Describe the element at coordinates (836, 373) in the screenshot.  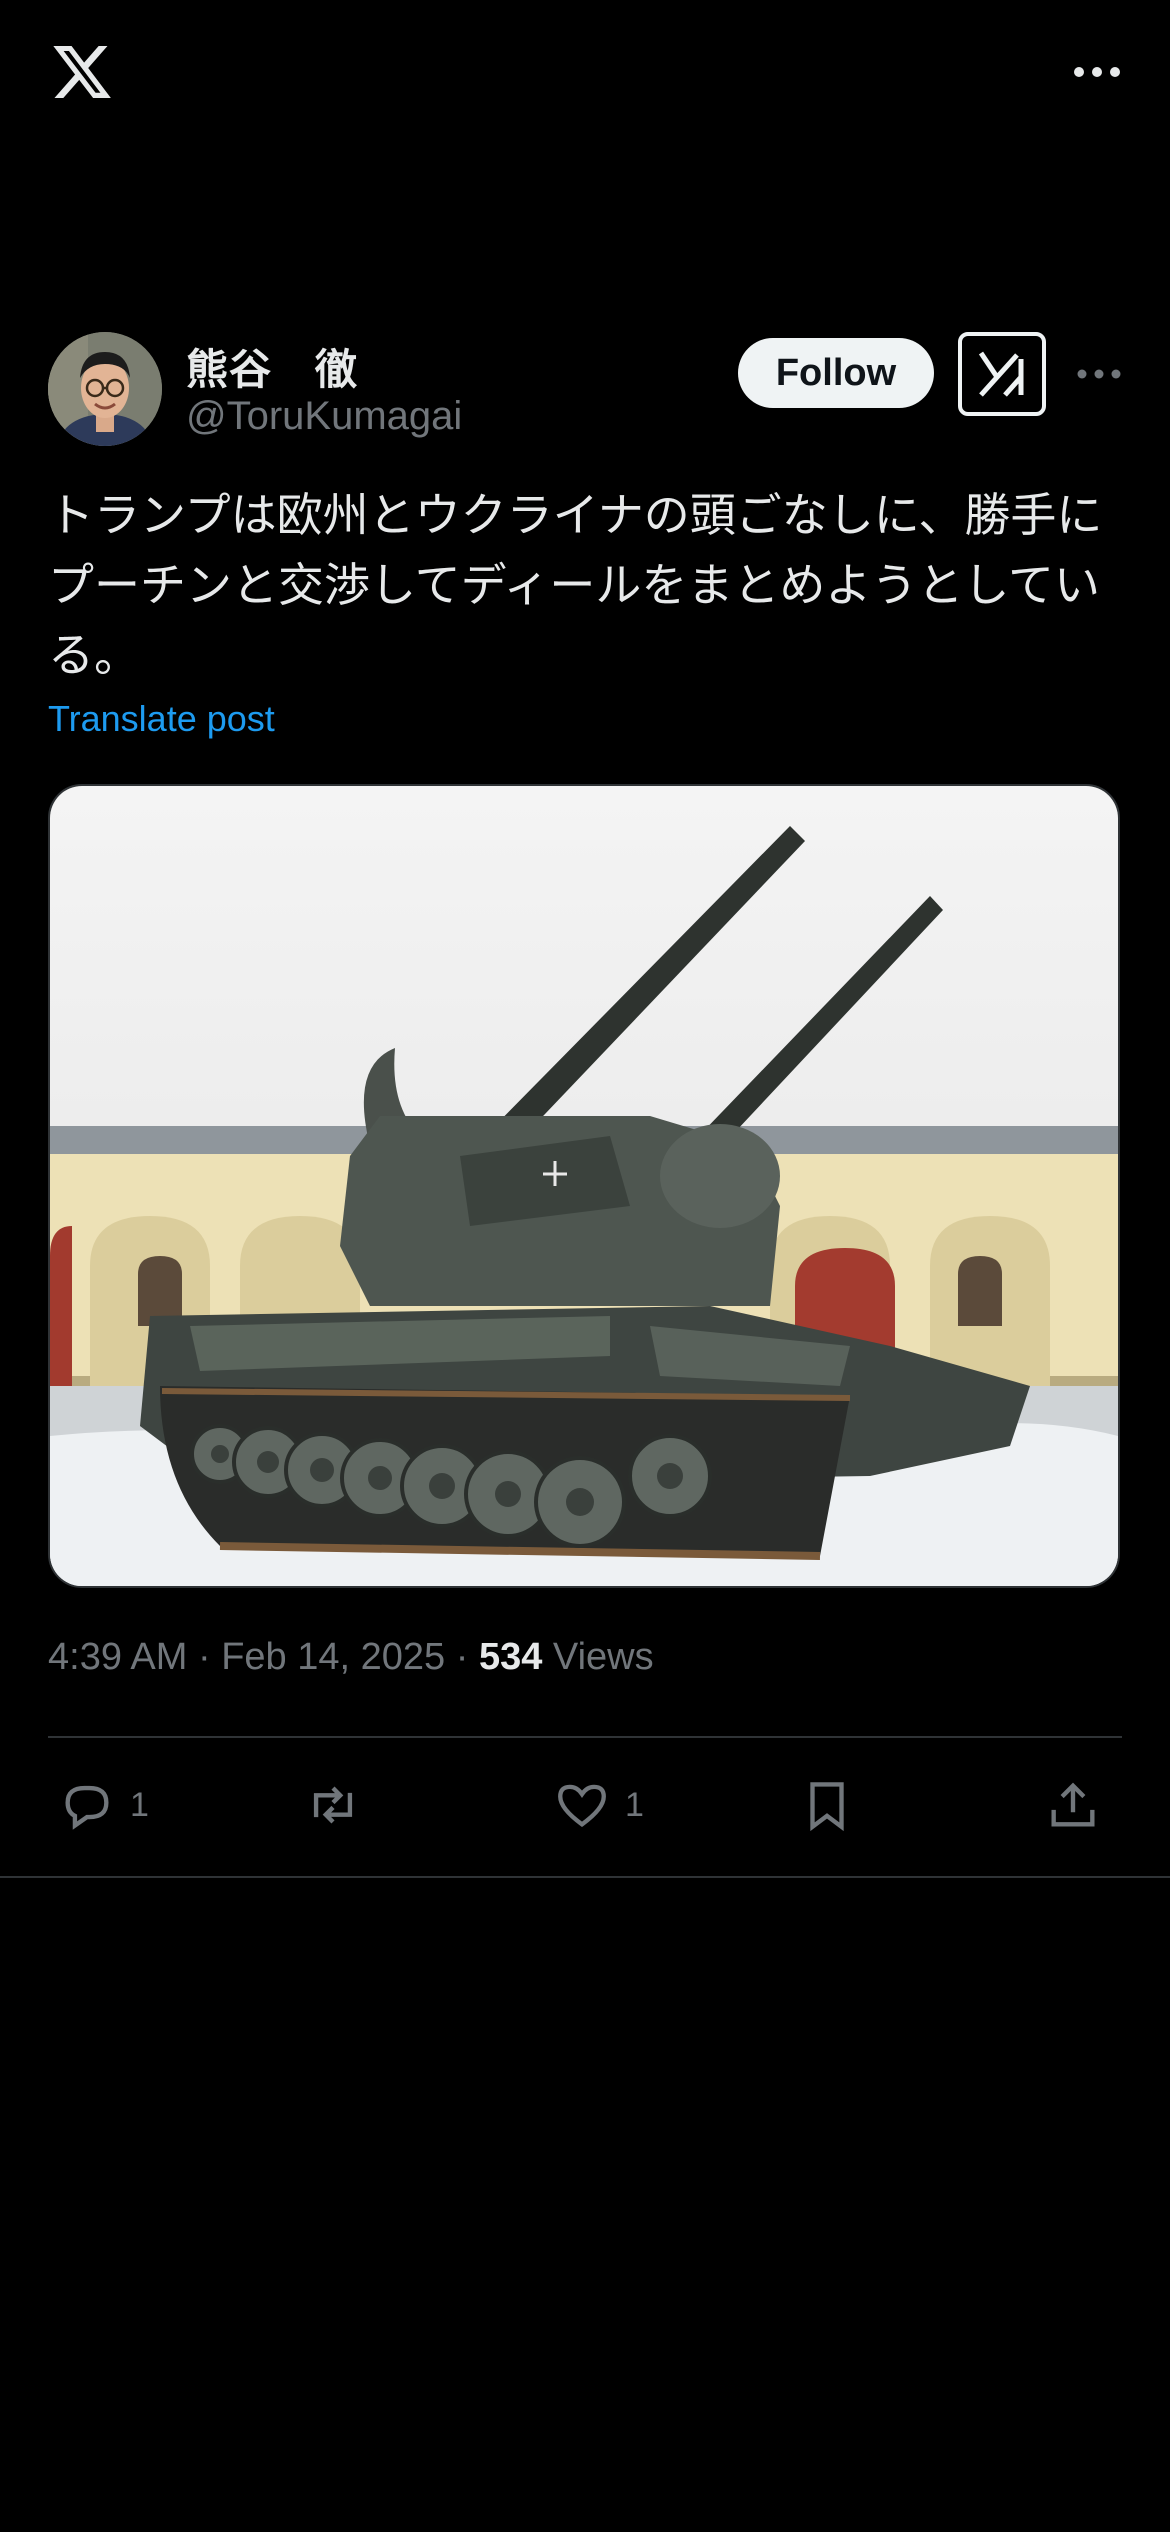
I see `follow-button: Follow` at that location.